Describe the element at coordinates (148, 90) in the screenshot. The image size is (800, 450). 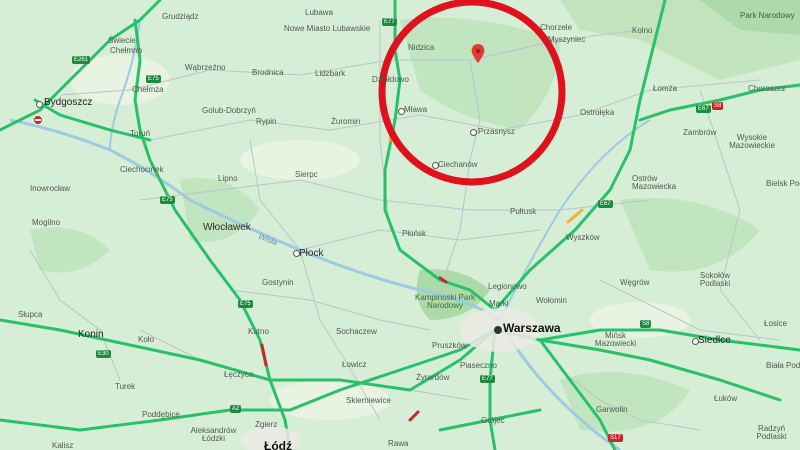
I see `place-label: Chełmża` at that location.